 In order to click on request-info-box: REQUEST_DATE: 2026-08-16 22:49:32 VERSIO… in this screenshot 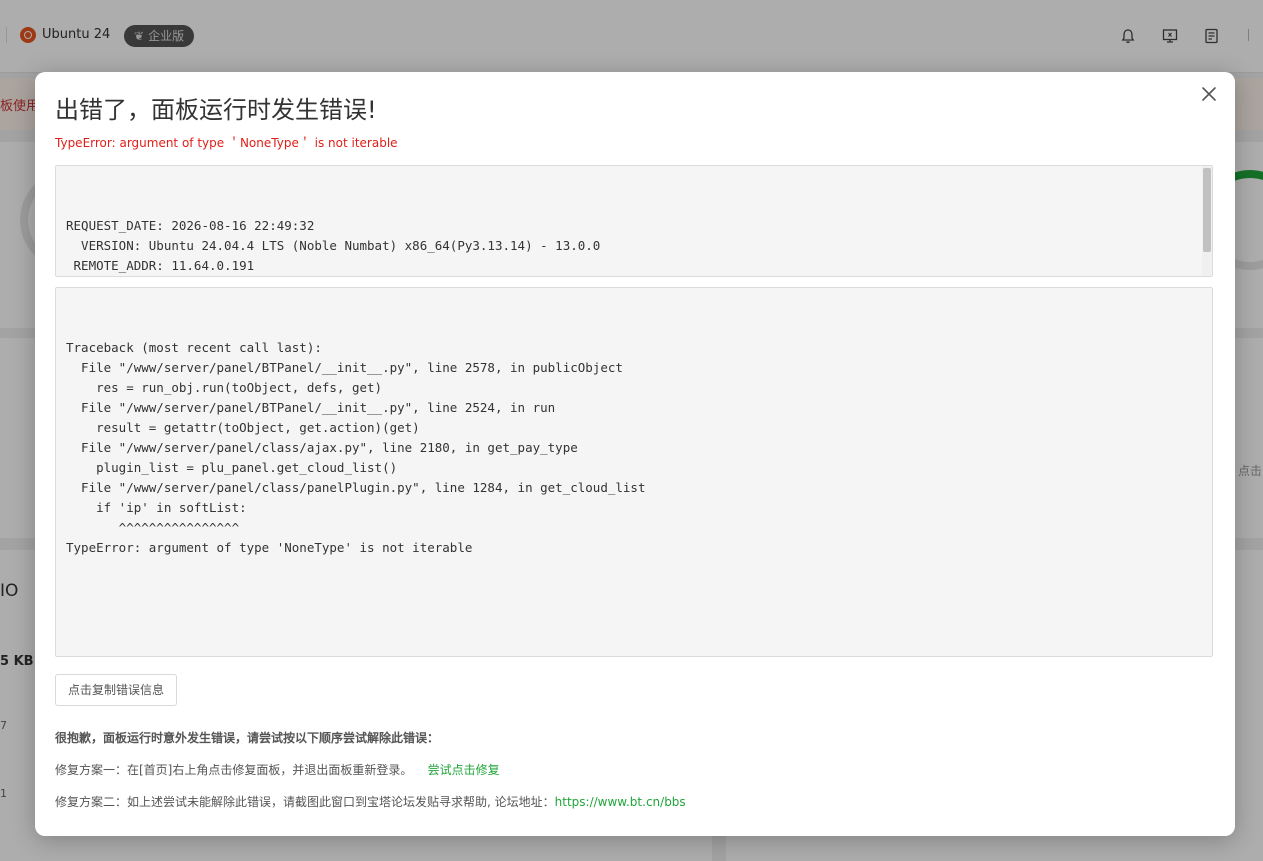, I will do `click(634, 221)`.